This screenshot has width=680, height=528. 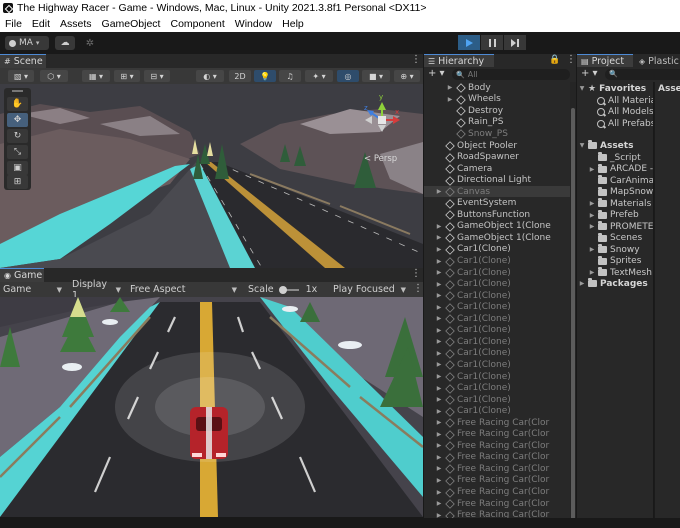 I want to click on hierarchy-item: ButtonsFunction, so click(x=497, y=215).